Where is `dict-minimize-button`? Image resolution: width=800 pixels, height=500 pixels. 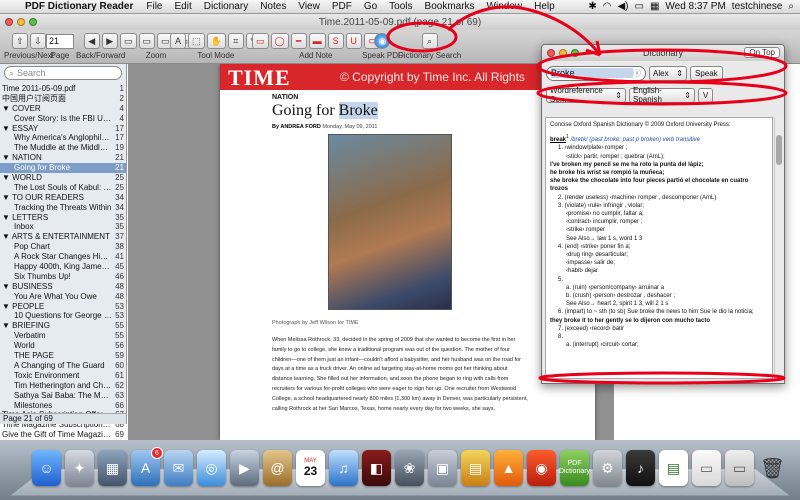 dict-minimize-button is located at coordinates (563, 53).